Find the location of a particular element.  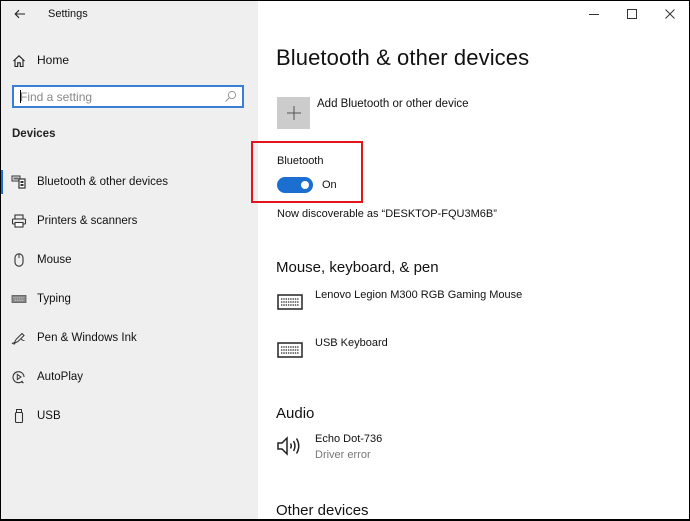

section-title-input-devices: Mouse, keyboard, & pen is located at coordinates (357, 267).